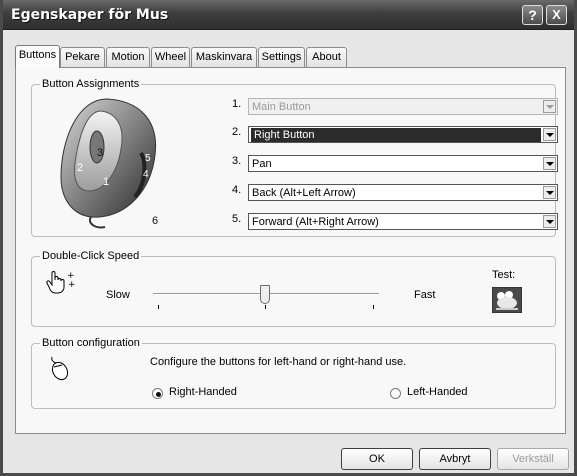 This screenshot has height=476, width=577. I want to click on double-click-speed-legend: Double-Click Speed, so click(91, 256).